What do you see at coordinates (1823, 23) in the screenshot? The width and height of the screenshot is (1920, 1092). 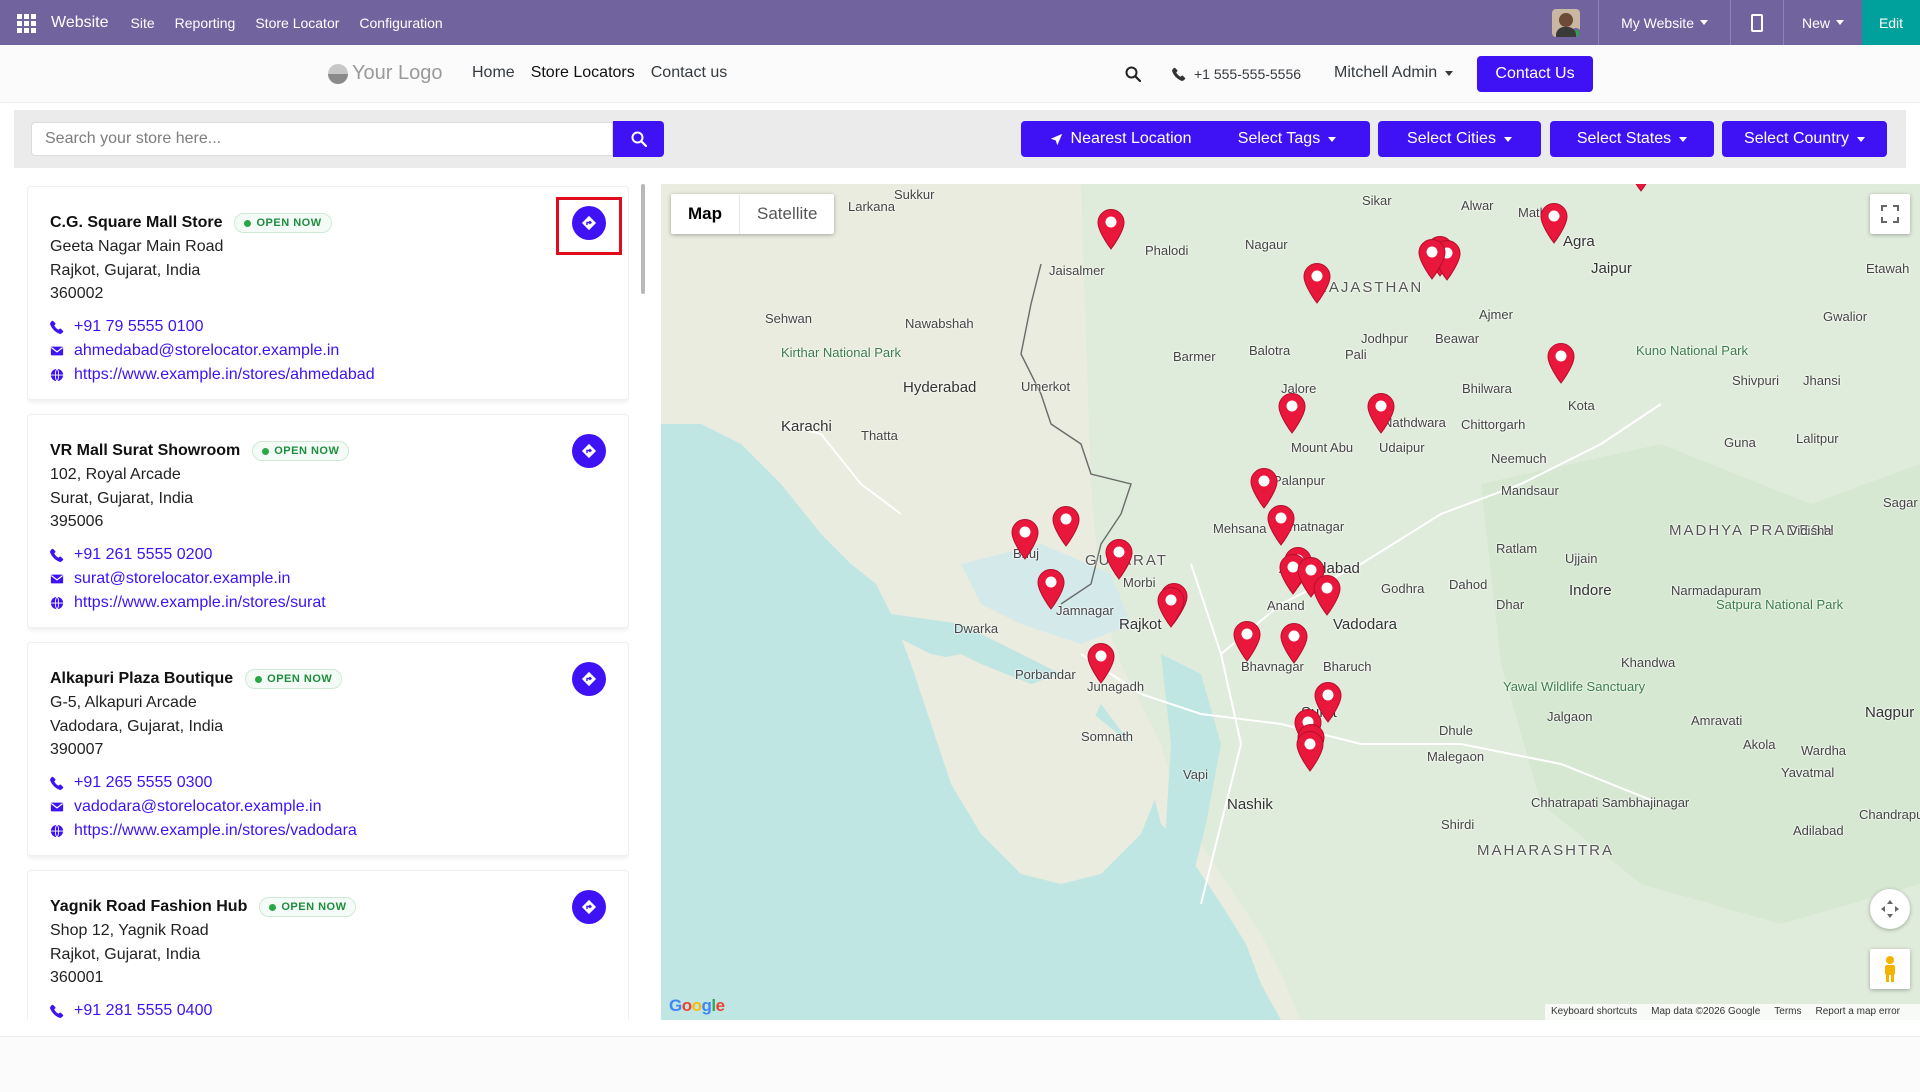 I see `new-button: New` at bounding box center [1823, 23].